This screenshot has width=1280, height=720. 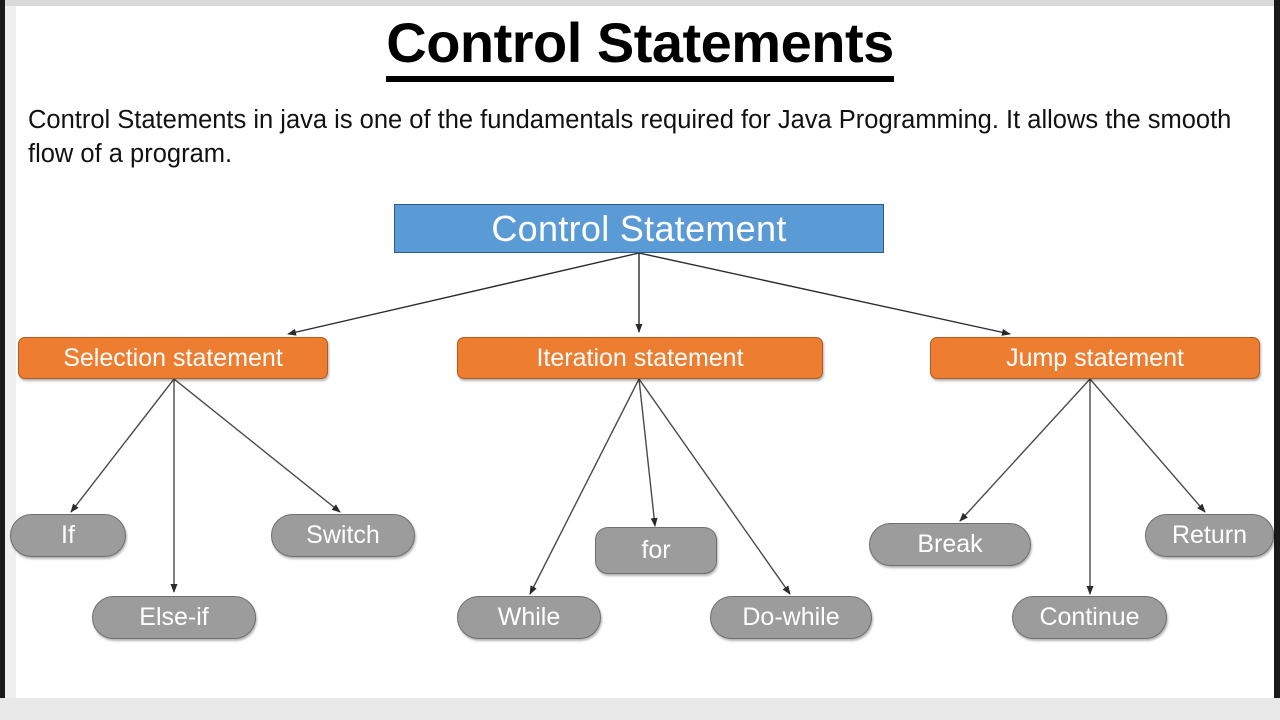 I want to click on node-label: If, so click(x=68, y=535).